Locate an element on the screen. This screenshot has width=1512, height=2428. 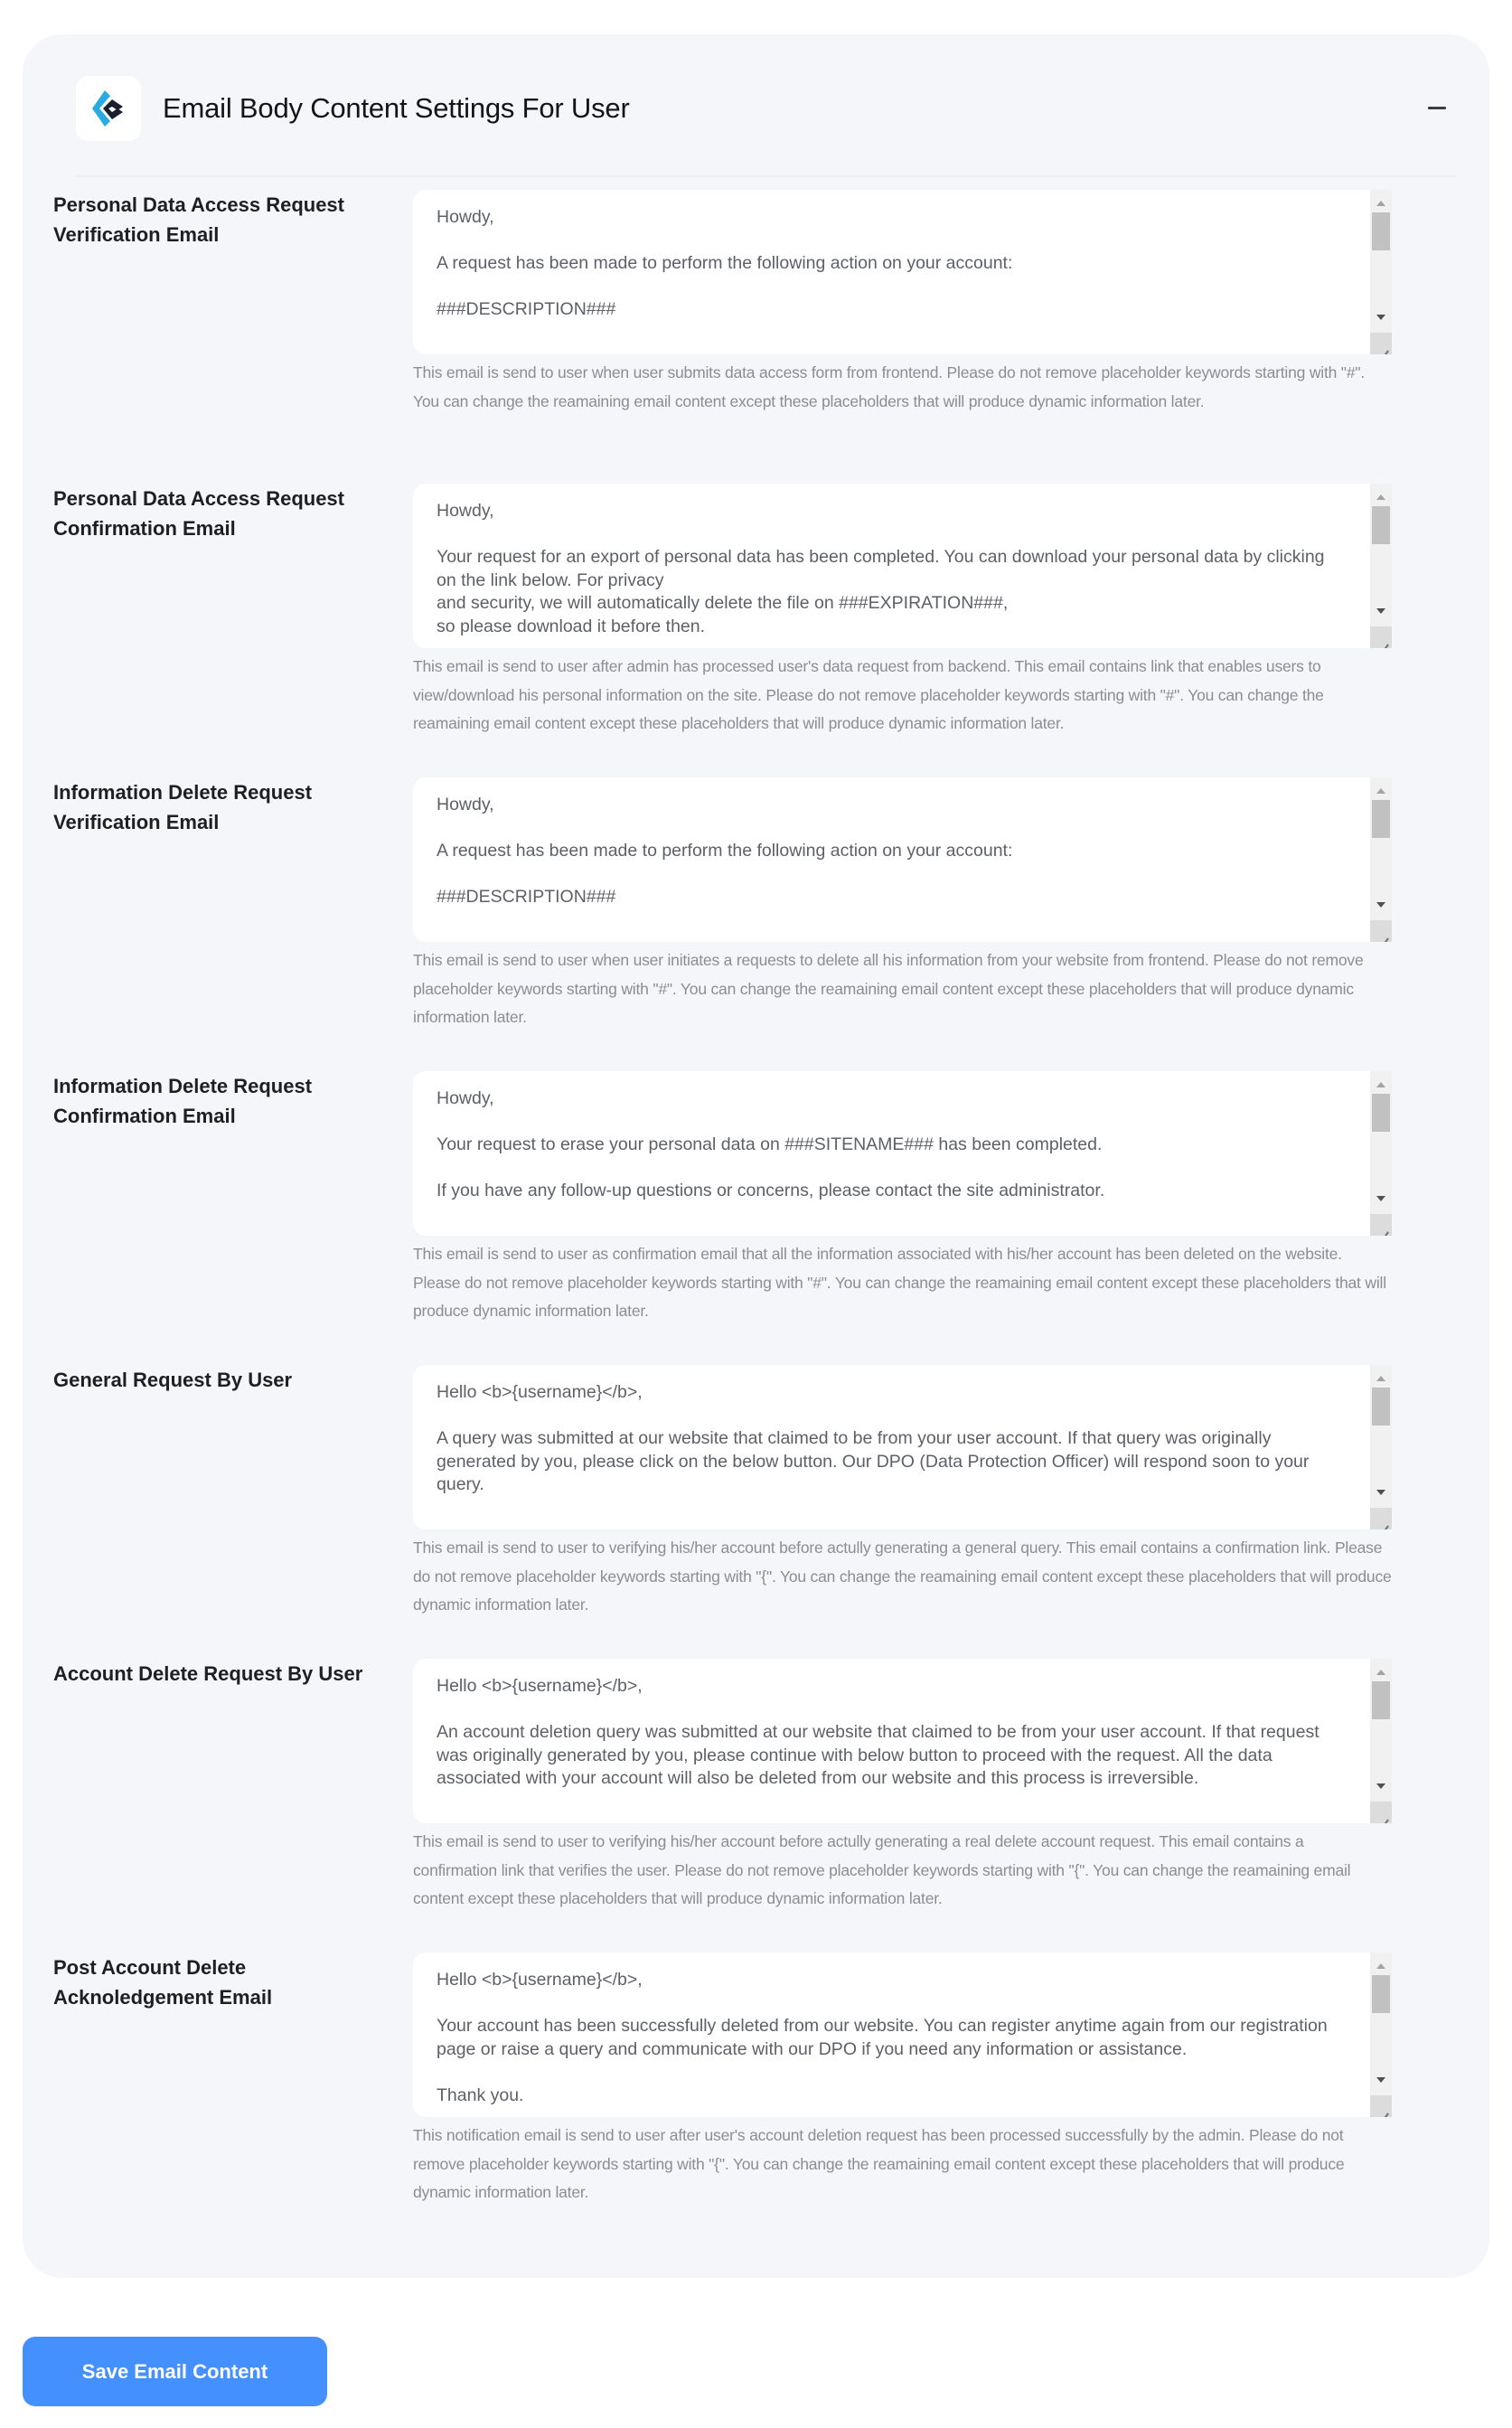
page-title: Email Body Content Settings For User is located at coordinates (396, 108).